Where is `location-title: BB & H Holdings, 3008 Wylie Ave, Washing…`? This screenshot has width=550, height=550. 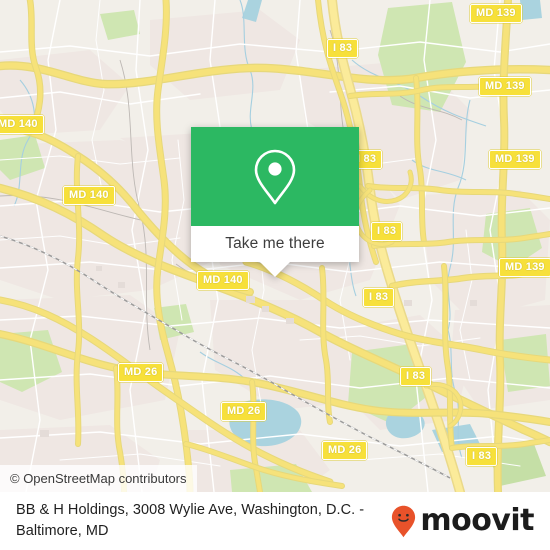
location-title: BB & H Holdings, 3008 Wylie Ave, Washing… is located at coordinates (190, 520).